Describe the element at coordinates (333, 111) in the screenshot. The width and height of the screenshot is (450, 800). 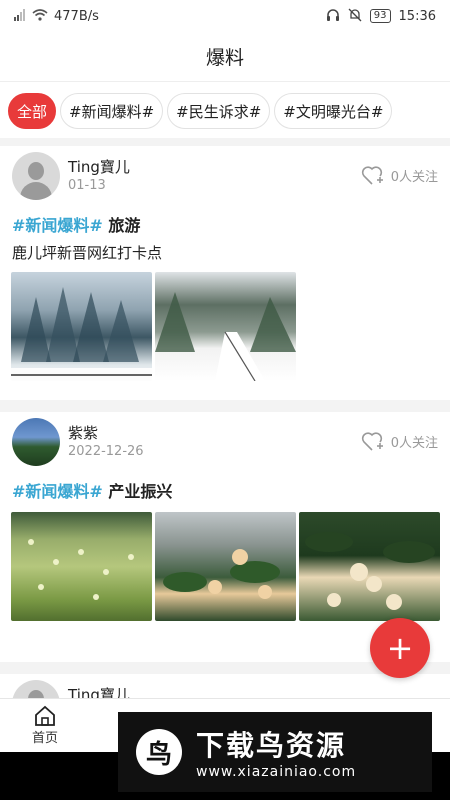
I see `tab-civility-exposure: #文明曝光台#` at that location.